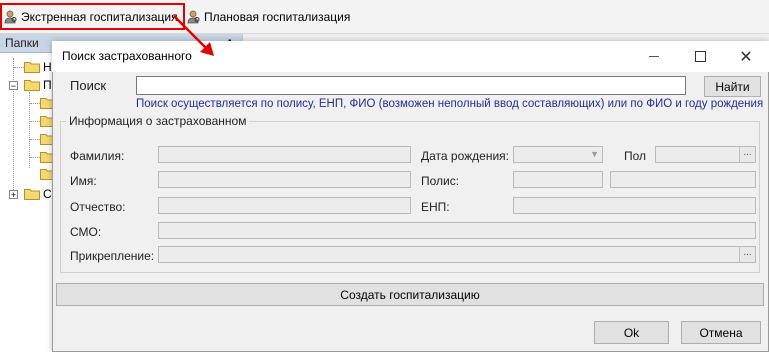 This screenshot has width=769, height=352. Describe the element at coordinates (83, 181) in the screenshot. I see `name-label: Имя:` at that location.